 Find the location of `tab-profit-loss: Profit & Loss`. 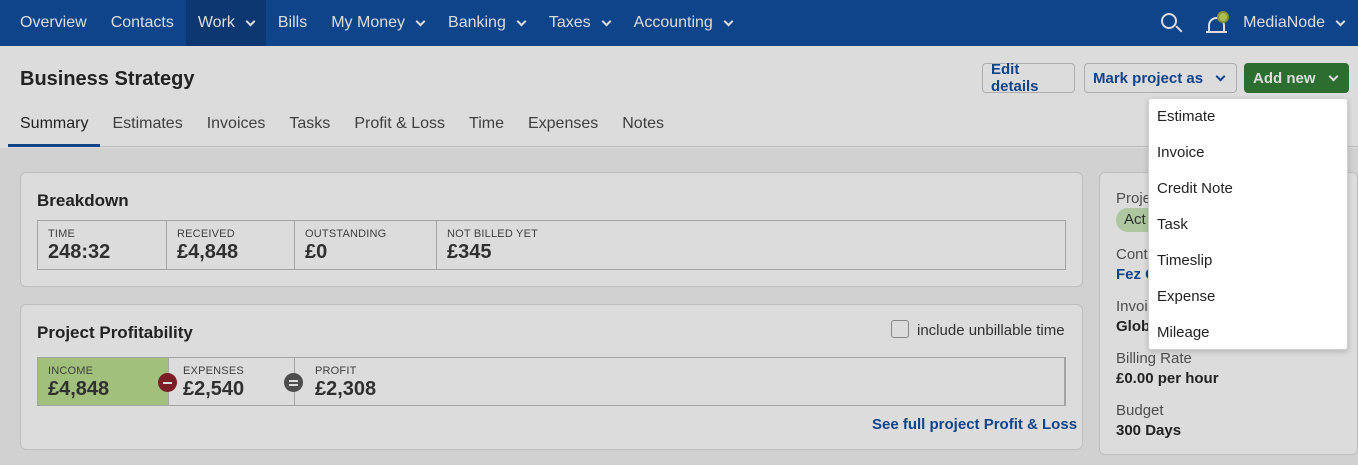

tab-profit-loss: Profit & Loss is located at coordinates (399, 126).